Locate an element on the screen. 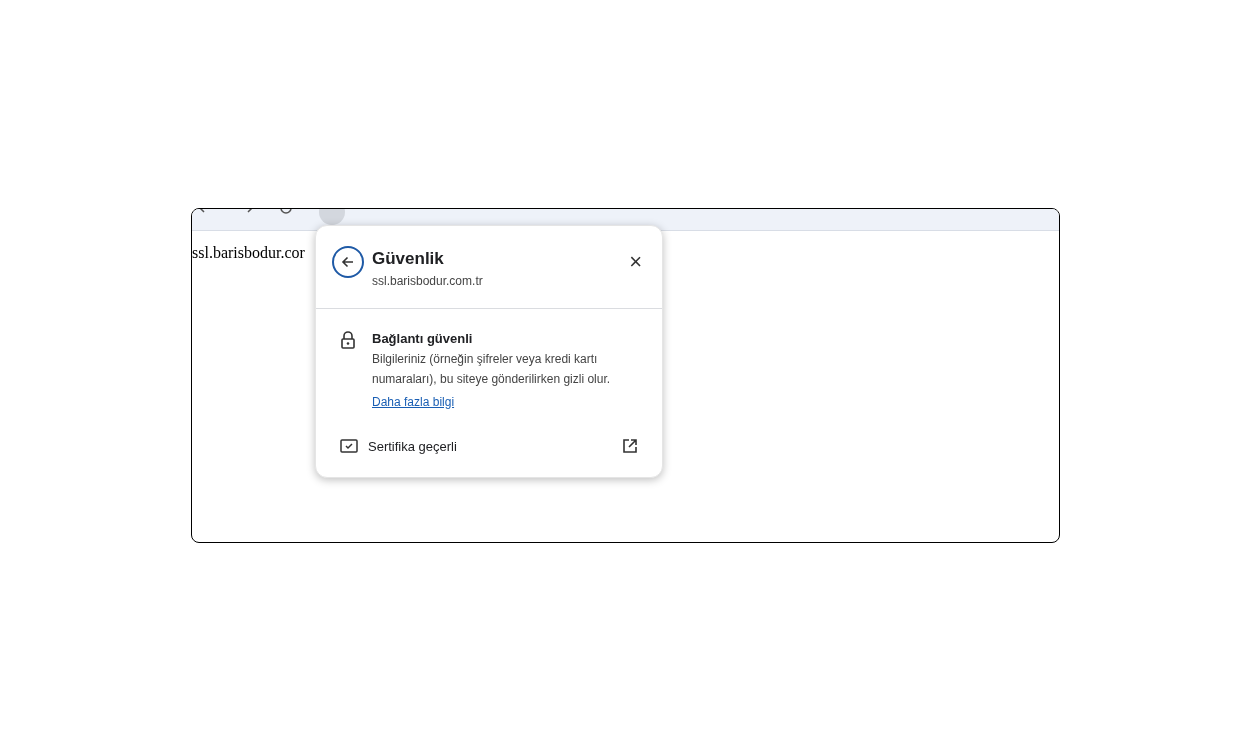 This screenshot has width=1250, height=750. connection-title: Bağlantı güvenli is located at coordinates (423, 339).